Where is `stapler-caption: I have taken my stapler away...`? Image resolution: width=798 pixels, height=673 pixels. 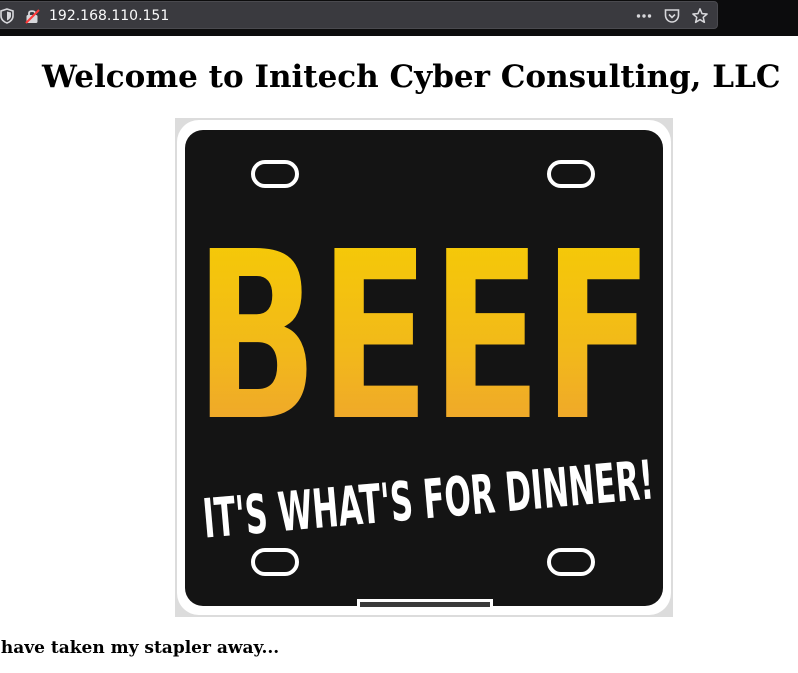 stapler-caption: I have taken my stapler away... is located at coordinates (140, 648).